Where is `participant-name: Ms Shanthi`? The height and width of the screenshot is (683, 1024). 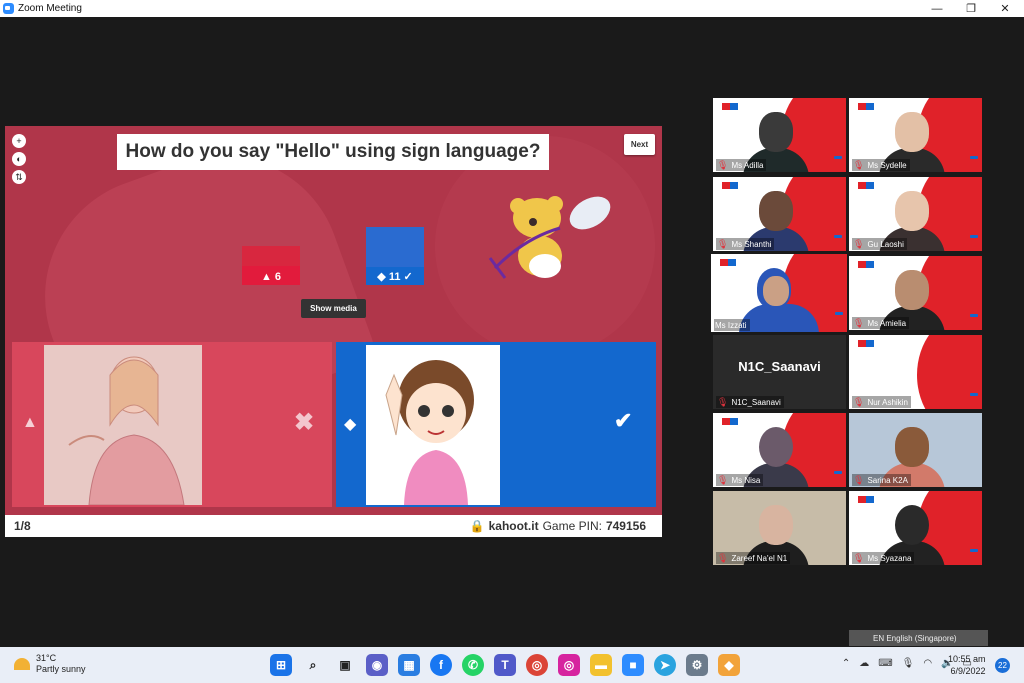 participant-name: Ms Shanthi is located at coordinates (751, 244).